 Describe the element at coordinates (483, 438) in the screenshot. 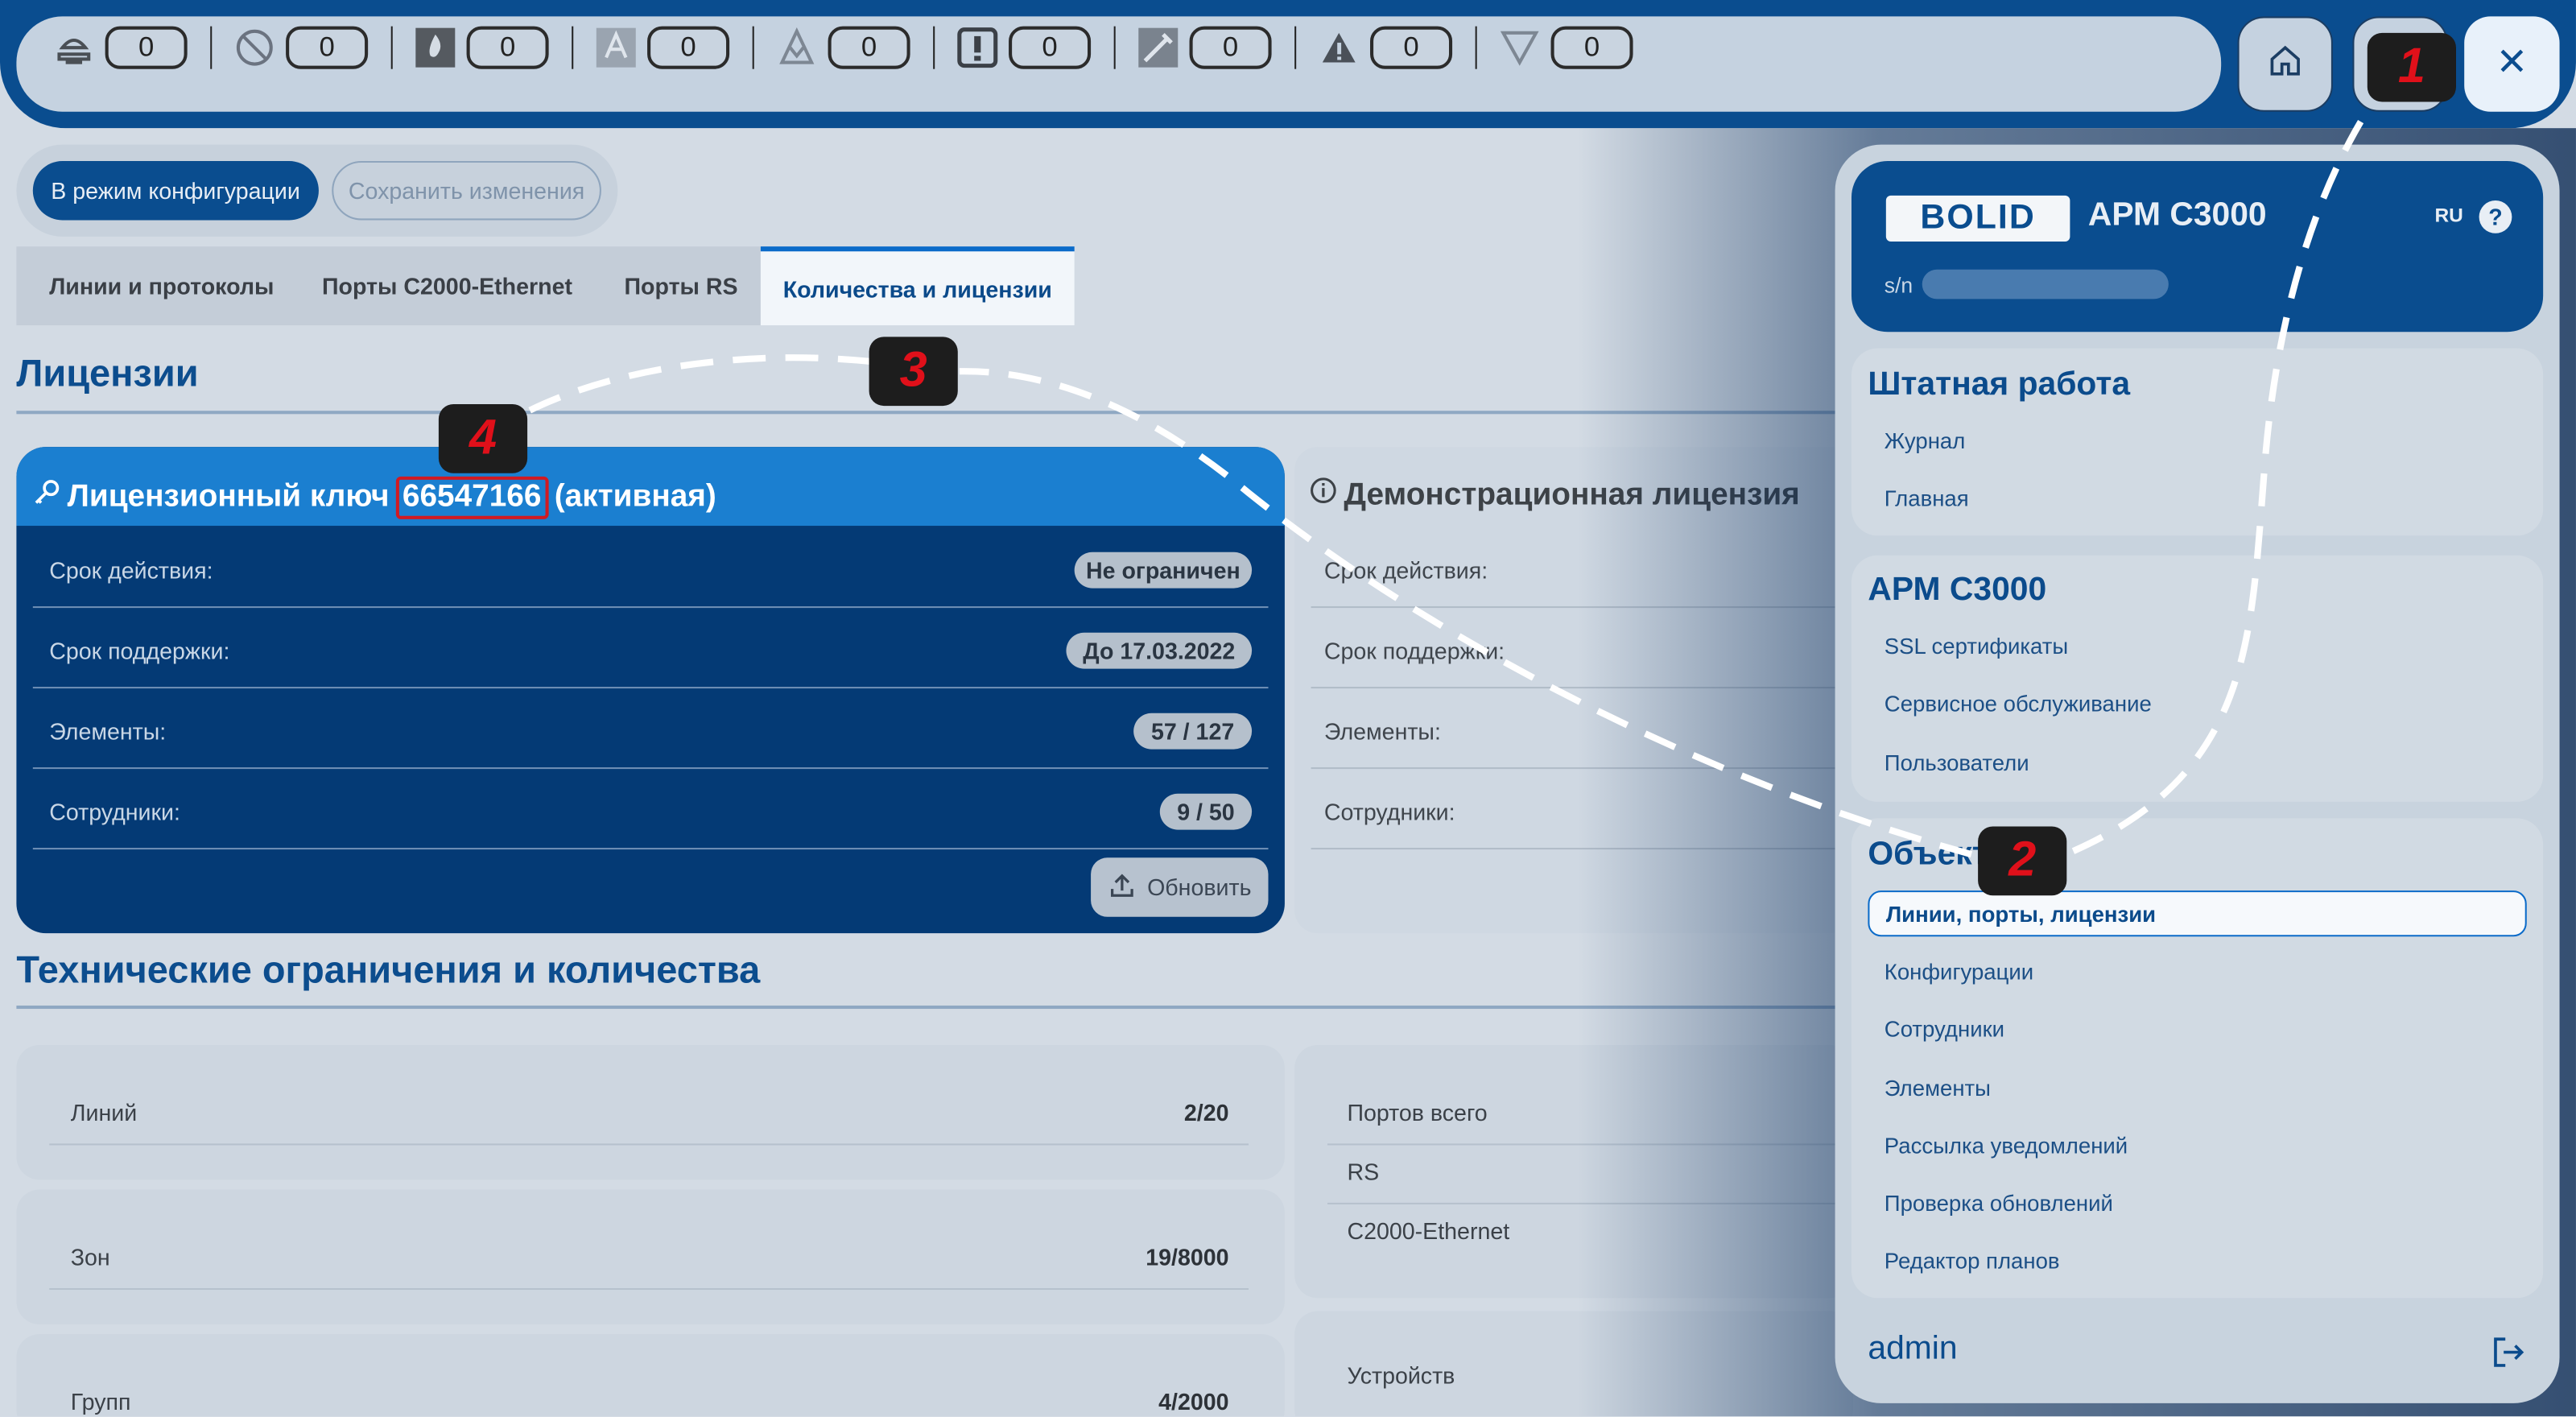

I see `annotation-marker-4: 4` at that location.